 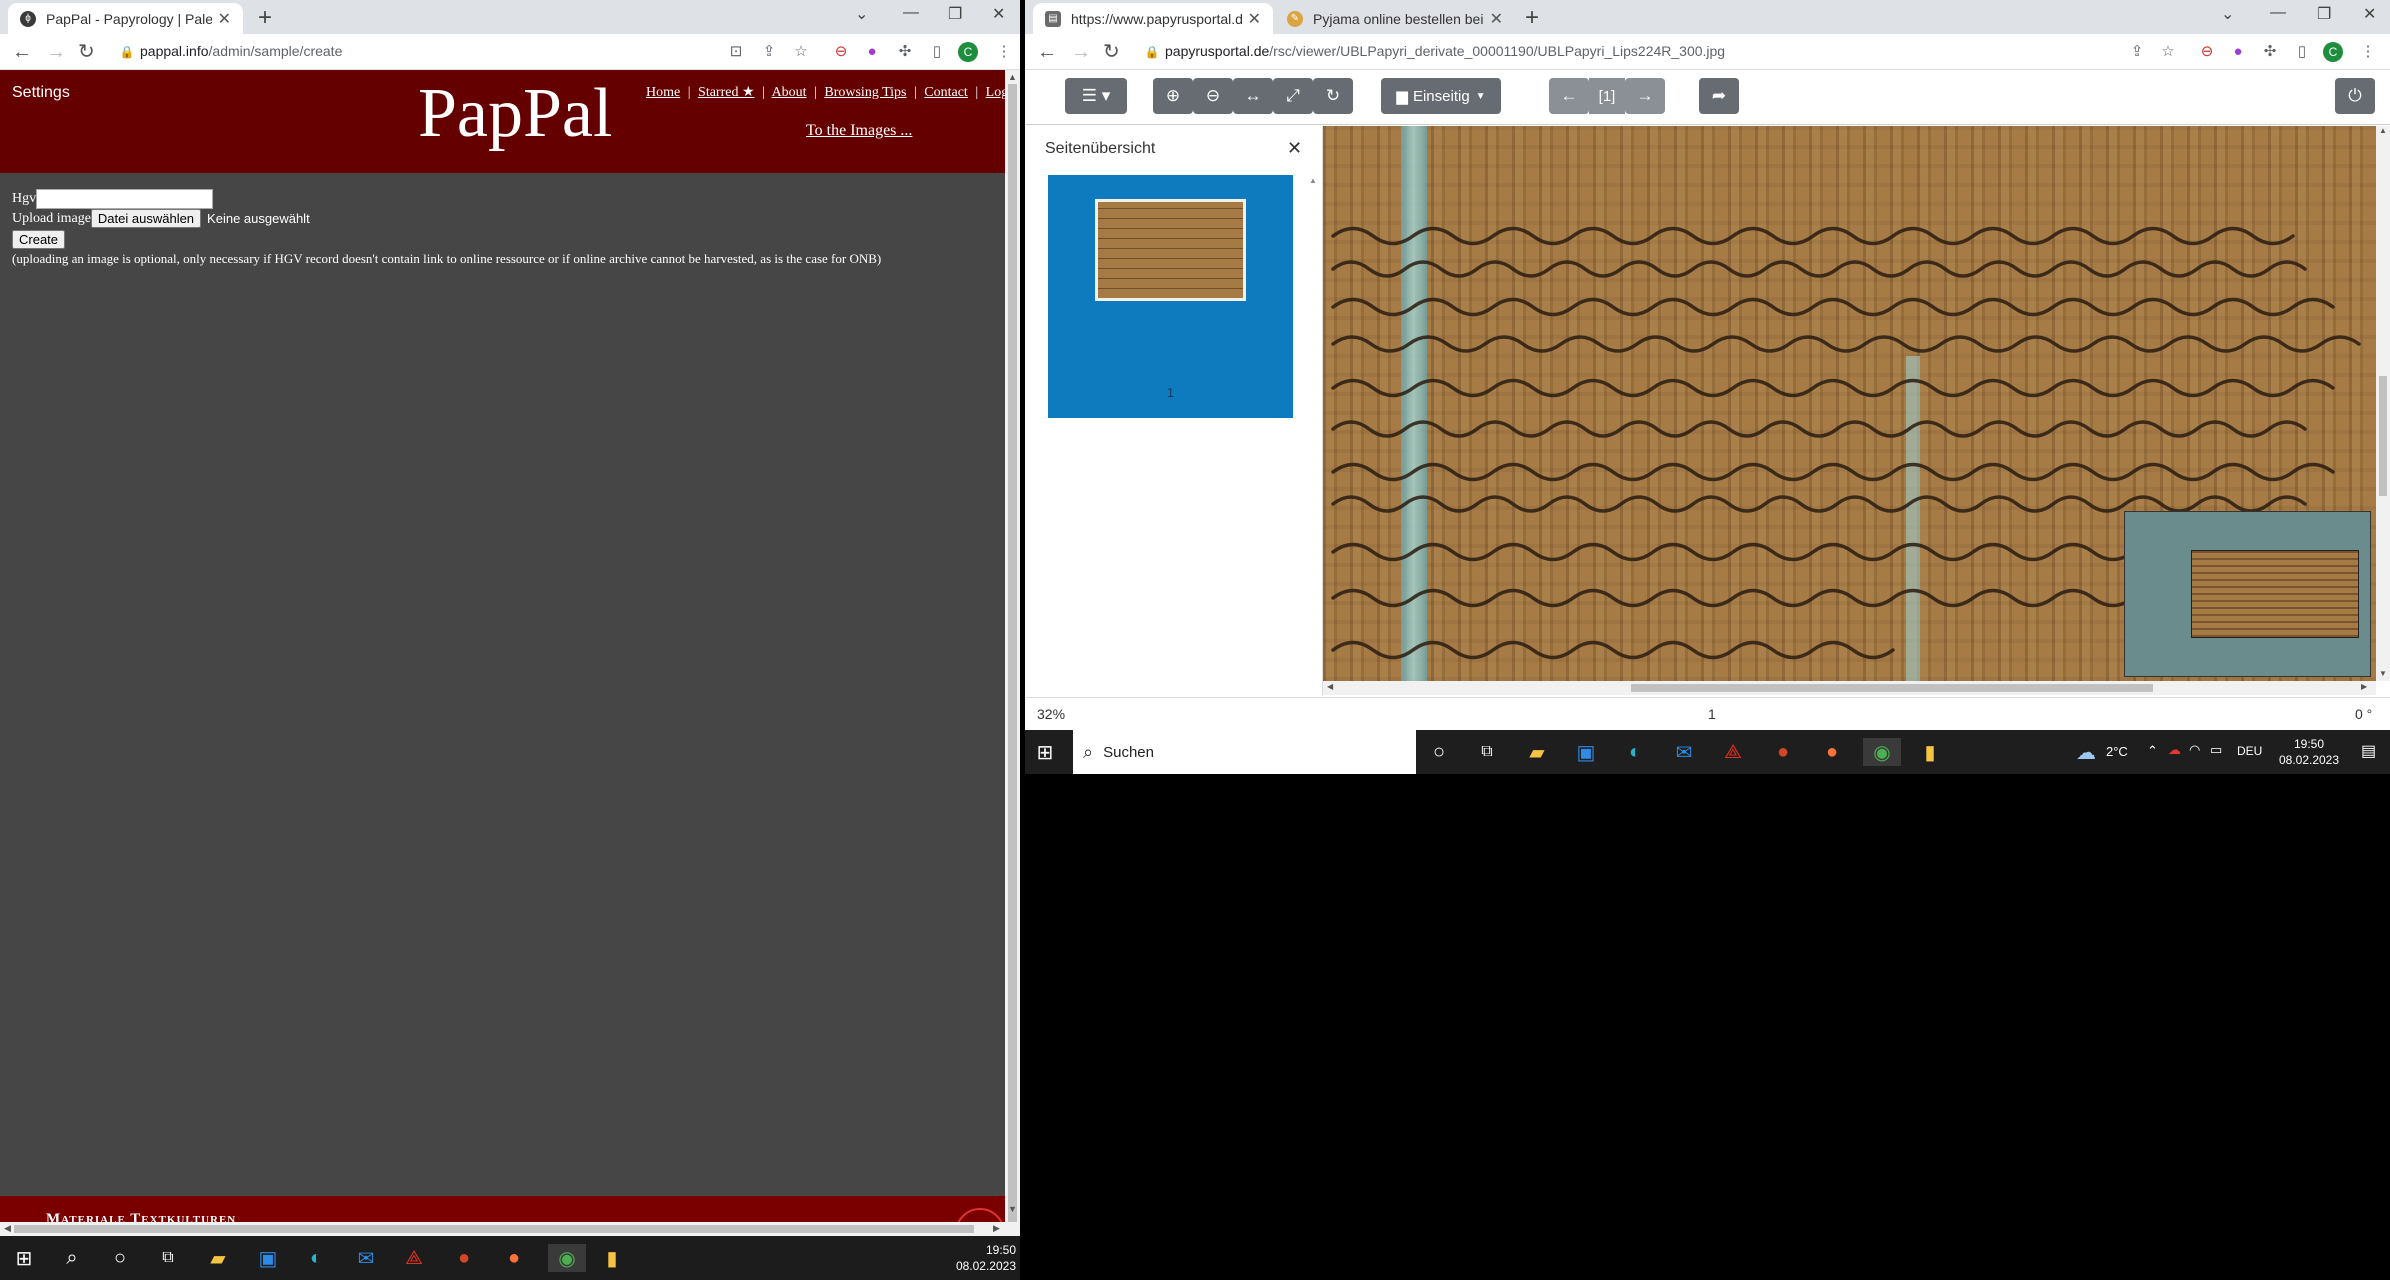 I want to click on extension-purple-icon: ●, so click(x=872, y=52).